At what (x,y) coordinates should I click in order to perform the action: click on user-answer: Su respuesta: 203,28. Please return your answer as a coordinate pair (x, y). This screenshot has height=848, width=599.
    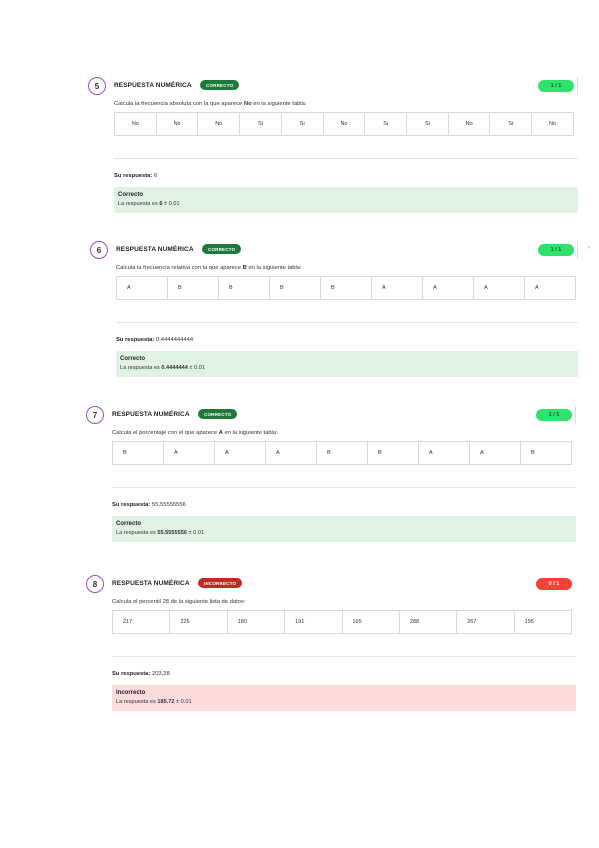
    Looking at the image, I should click on (344, 674).